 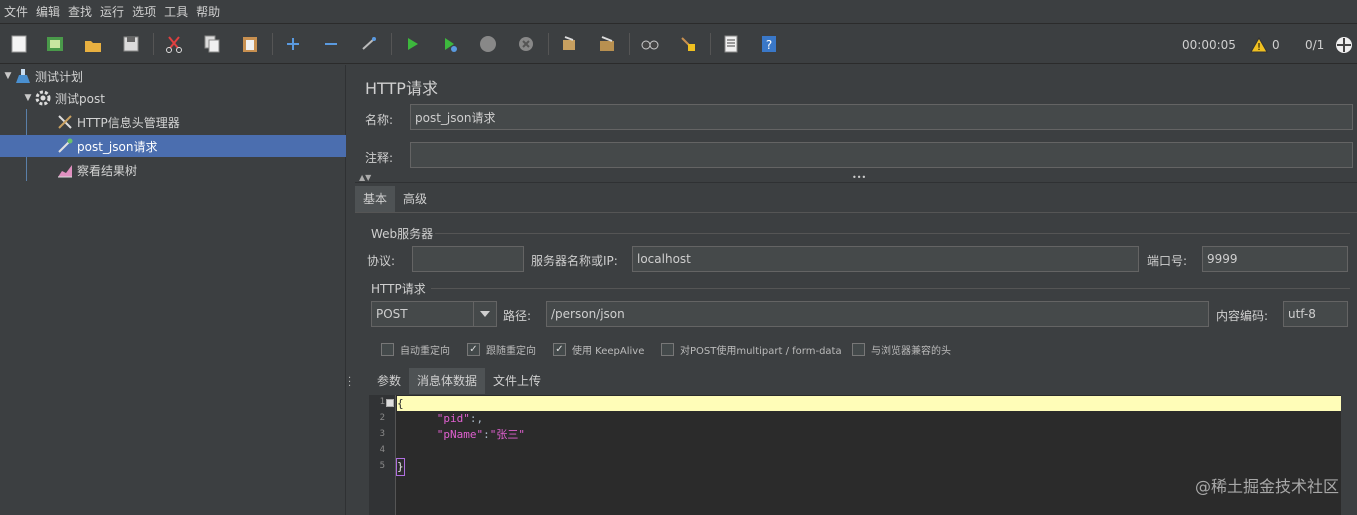 What do you see at coordinates (415, 349) in the screenshot?
I see `checkbox-auto-redirect: 自动重定向` at bounding box center [415, 349].